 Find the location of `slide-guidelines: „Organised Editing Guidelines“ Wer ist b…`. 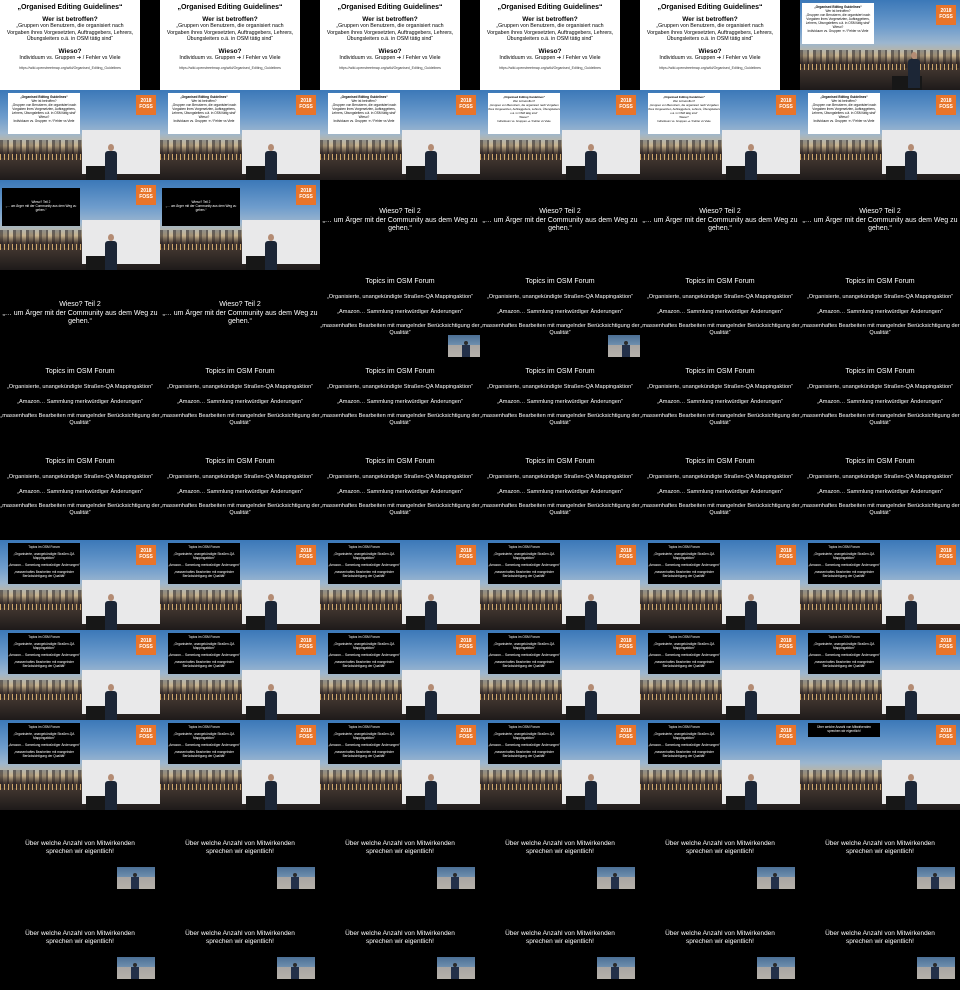

slide-guidelines: „Organised Editing Guidelines“ Wer ist b… is located at coordinates (70, 45).